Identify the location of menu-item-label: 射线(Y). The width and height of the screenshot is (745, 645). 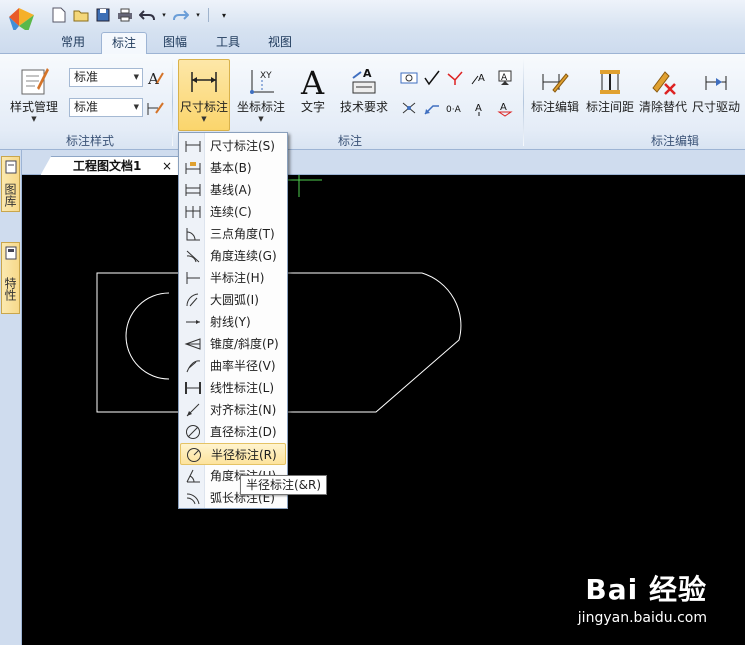
(230, 322).